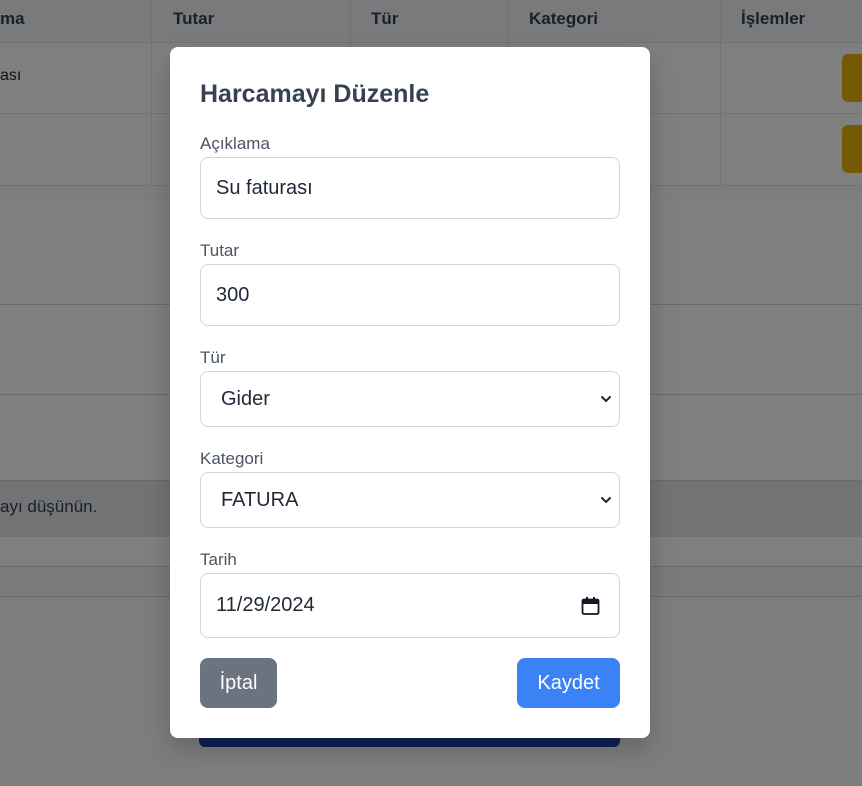 Image resolution: width=862 pixels, height=786 pixels. Describe the element at coordinates (233, 294) in the screenshot. I see `amount-value: 300` at that location.